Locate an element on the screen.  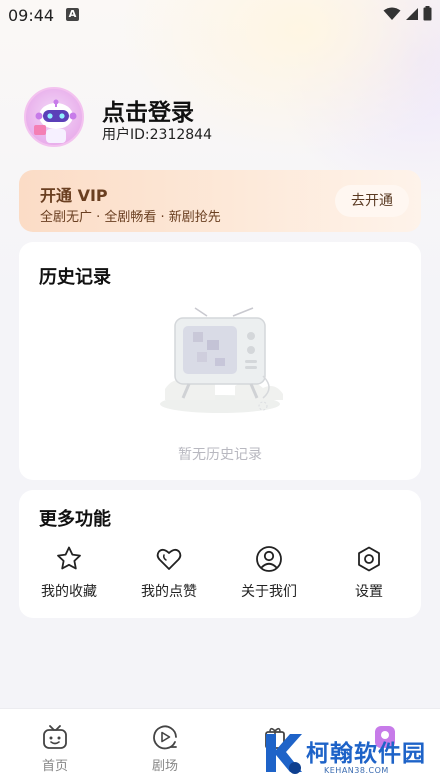
status-bar: 09:44 A is located at coordinates (220, 15).